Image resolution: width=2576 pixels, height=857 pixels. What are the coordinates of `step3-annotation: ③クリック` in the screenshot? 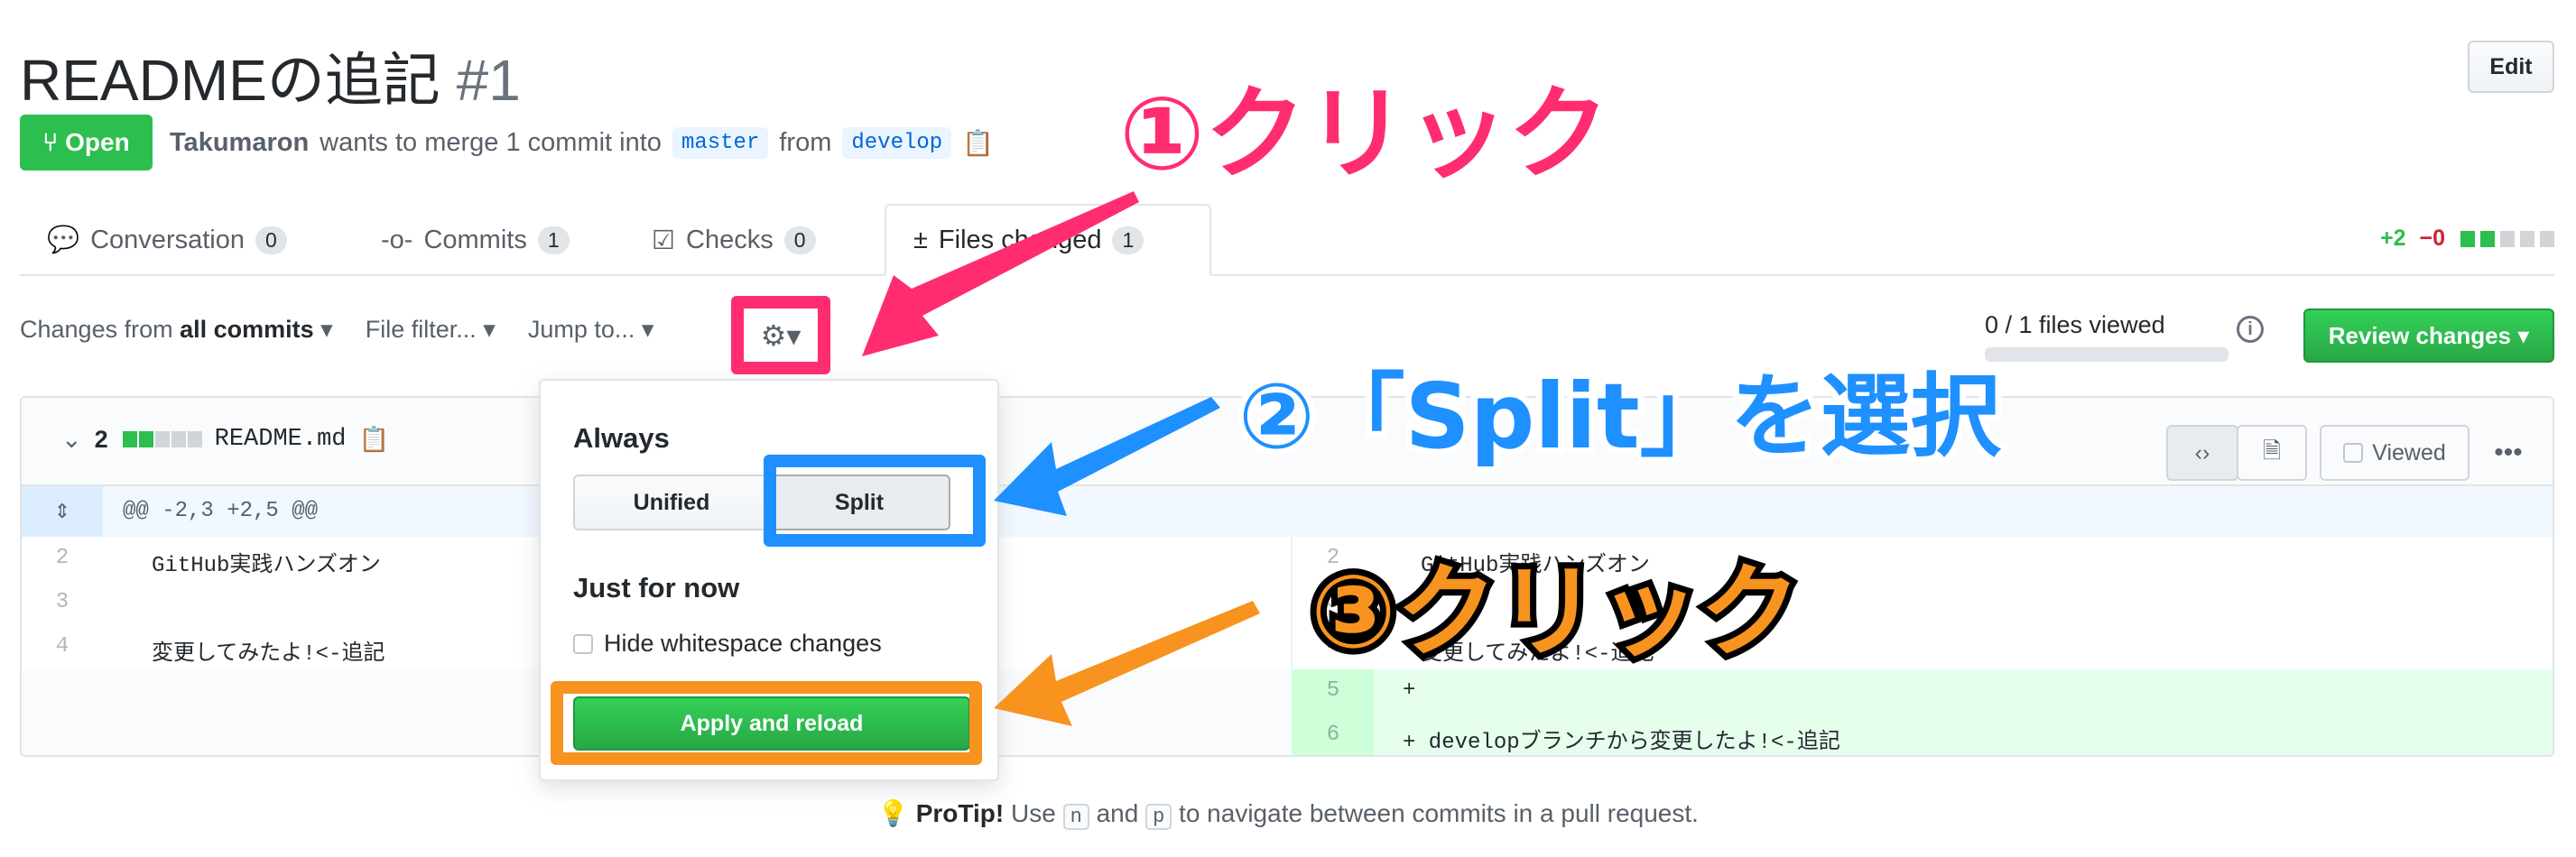 It's located at (1555, 612).